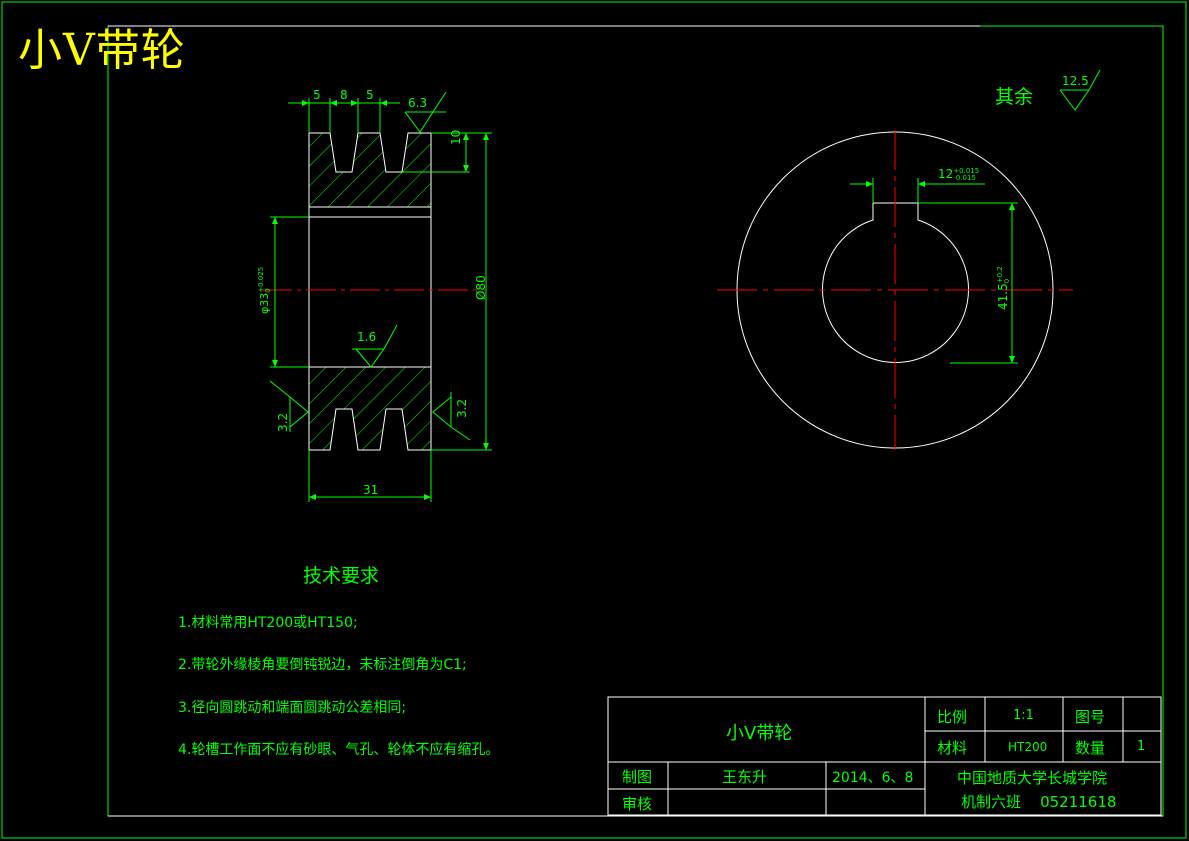 The image size is (1189, 841). I want to click on tech-title: 技术要求, so click(341, 576).